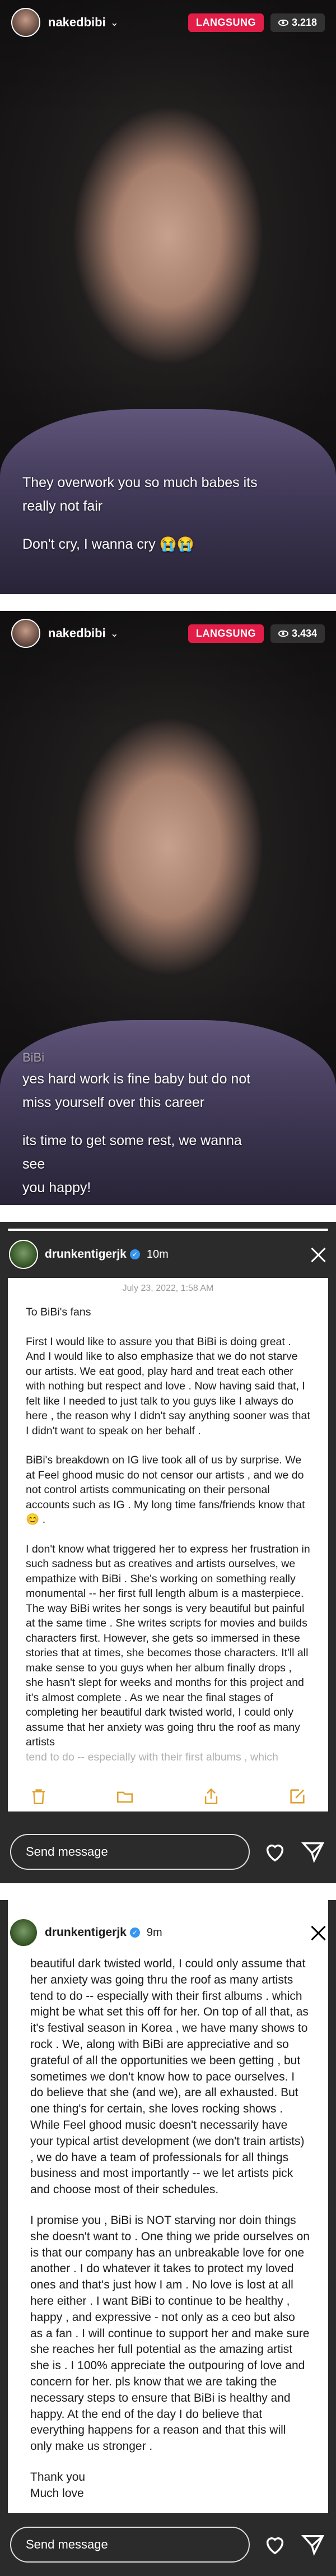 The width and height of the screenshot is (336, 2576). Describe the element at coordinates (168, 1796) in the screenshot. I see `note-toolbar` at that location.